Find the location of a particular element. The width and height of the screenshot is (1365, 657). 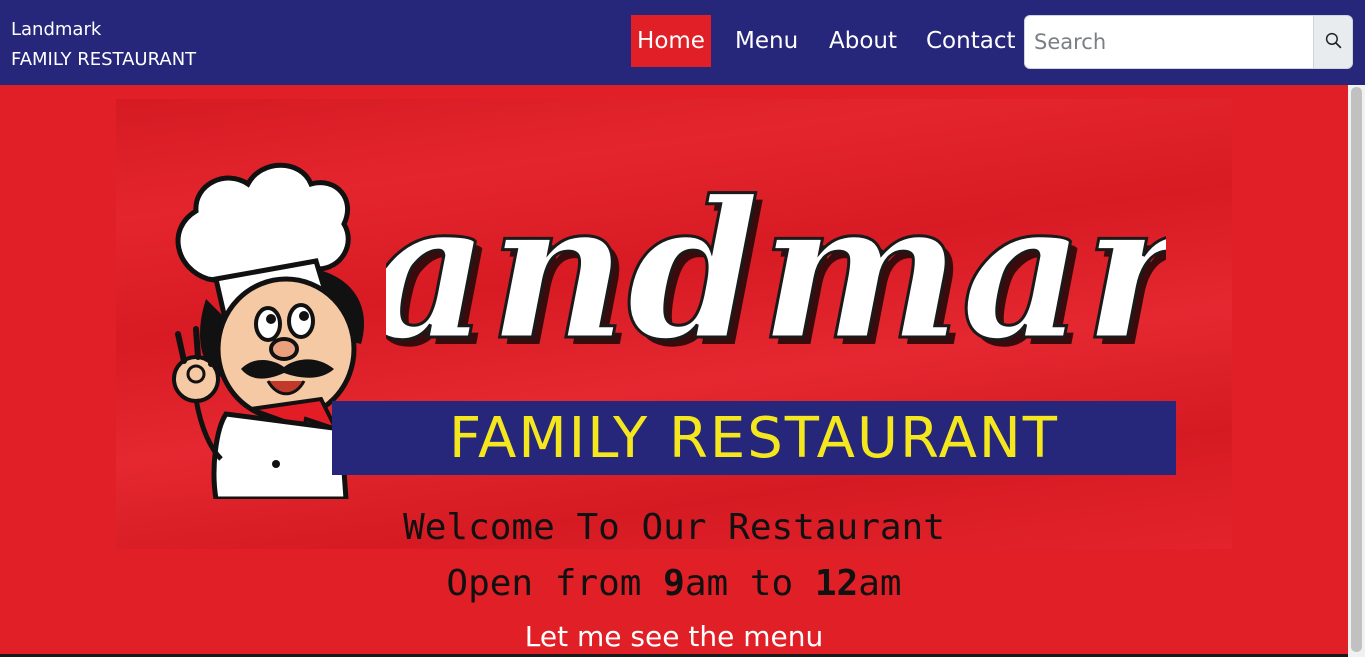

vertical-scrollbar is located at coordinates (1356, 371).